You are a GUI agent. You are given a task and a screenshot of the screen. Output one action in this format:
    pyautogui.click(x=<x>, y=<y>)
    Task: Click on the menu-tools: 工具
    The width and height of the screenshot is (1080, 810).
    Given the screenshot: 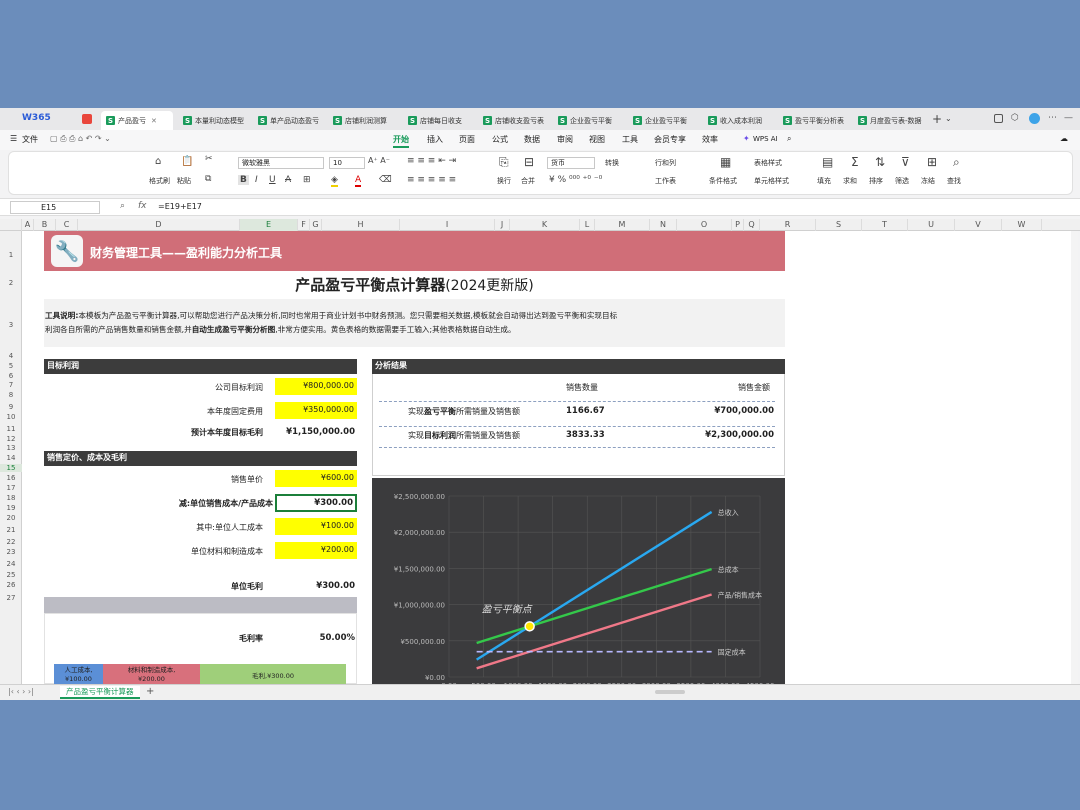 What is the action you would take?
    pyautogui.click(x=630, y=139)
    